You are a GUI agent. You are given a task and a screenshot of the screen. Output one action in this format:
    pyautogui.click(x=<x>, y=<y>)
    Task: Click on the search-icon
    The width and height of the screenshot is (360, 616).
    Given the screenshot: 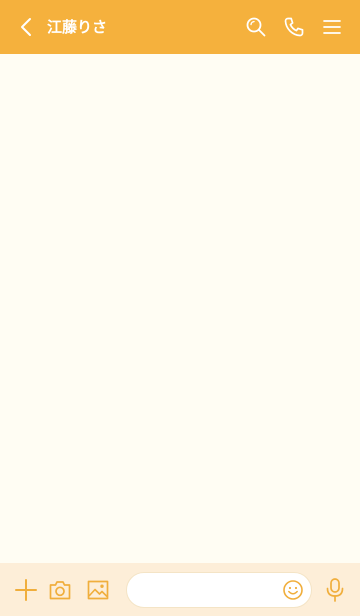 What is the action you would take?
    pyautogui.click(x=256, y=27)
    